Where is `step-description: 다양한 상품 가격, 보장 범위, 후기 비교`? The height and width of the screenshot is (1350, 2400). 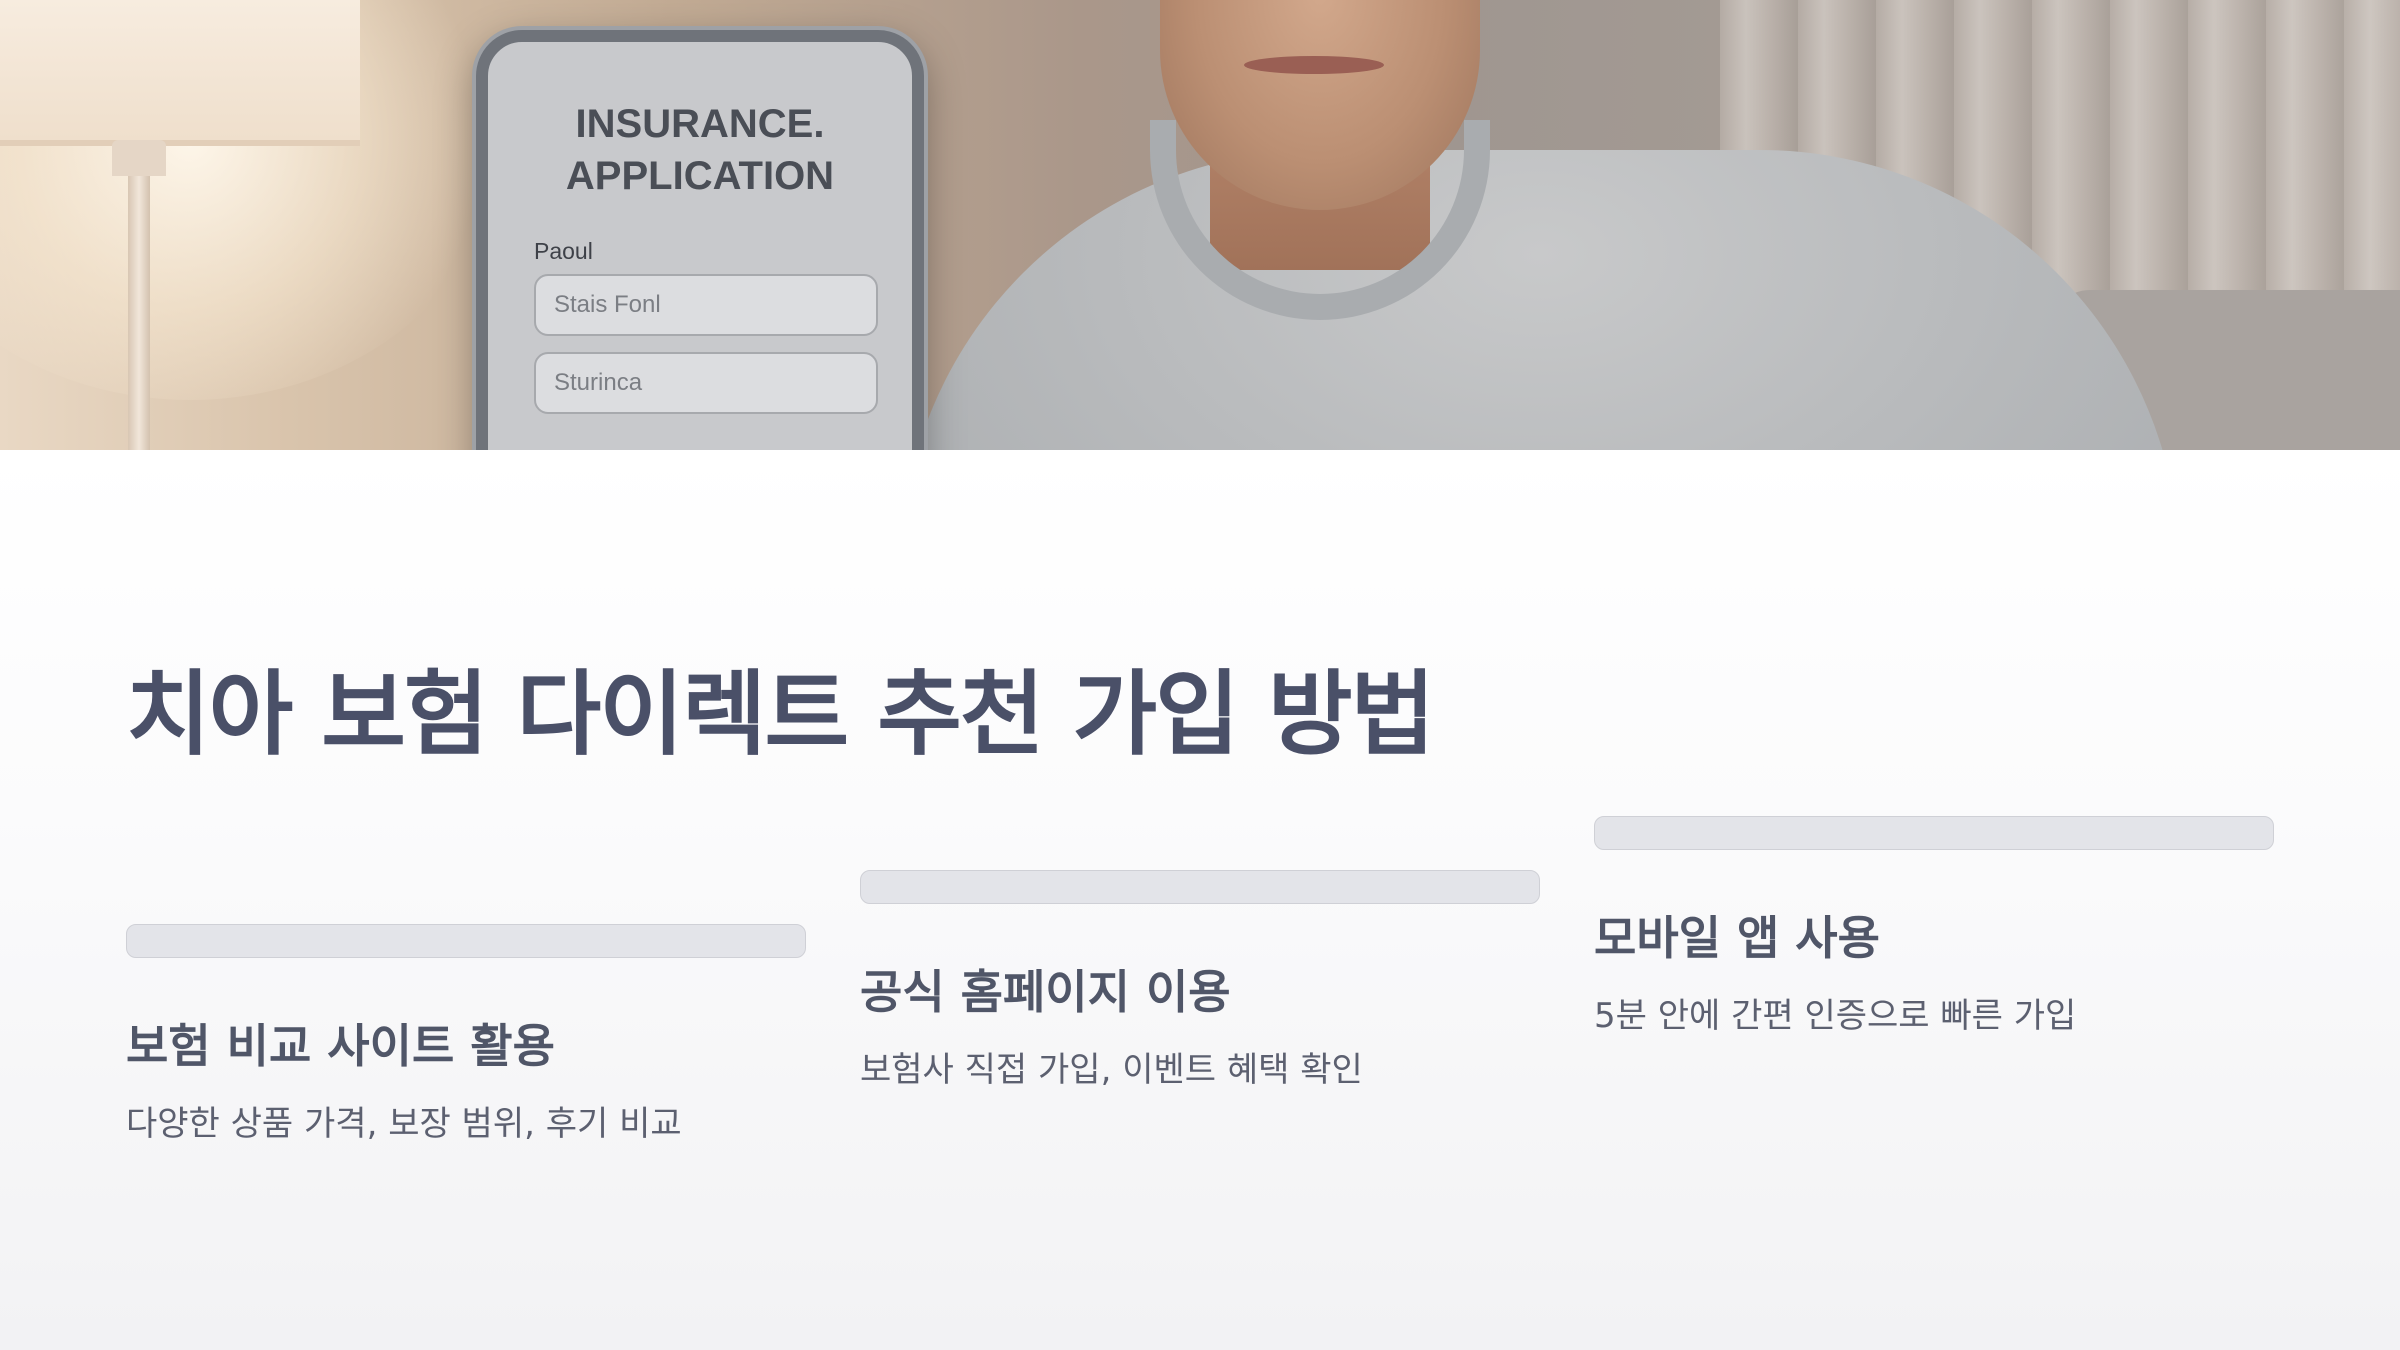 step-description: 다양한 상품 가격, 보장 범위, 후기 비교 is located at coordinates (404, 1124).